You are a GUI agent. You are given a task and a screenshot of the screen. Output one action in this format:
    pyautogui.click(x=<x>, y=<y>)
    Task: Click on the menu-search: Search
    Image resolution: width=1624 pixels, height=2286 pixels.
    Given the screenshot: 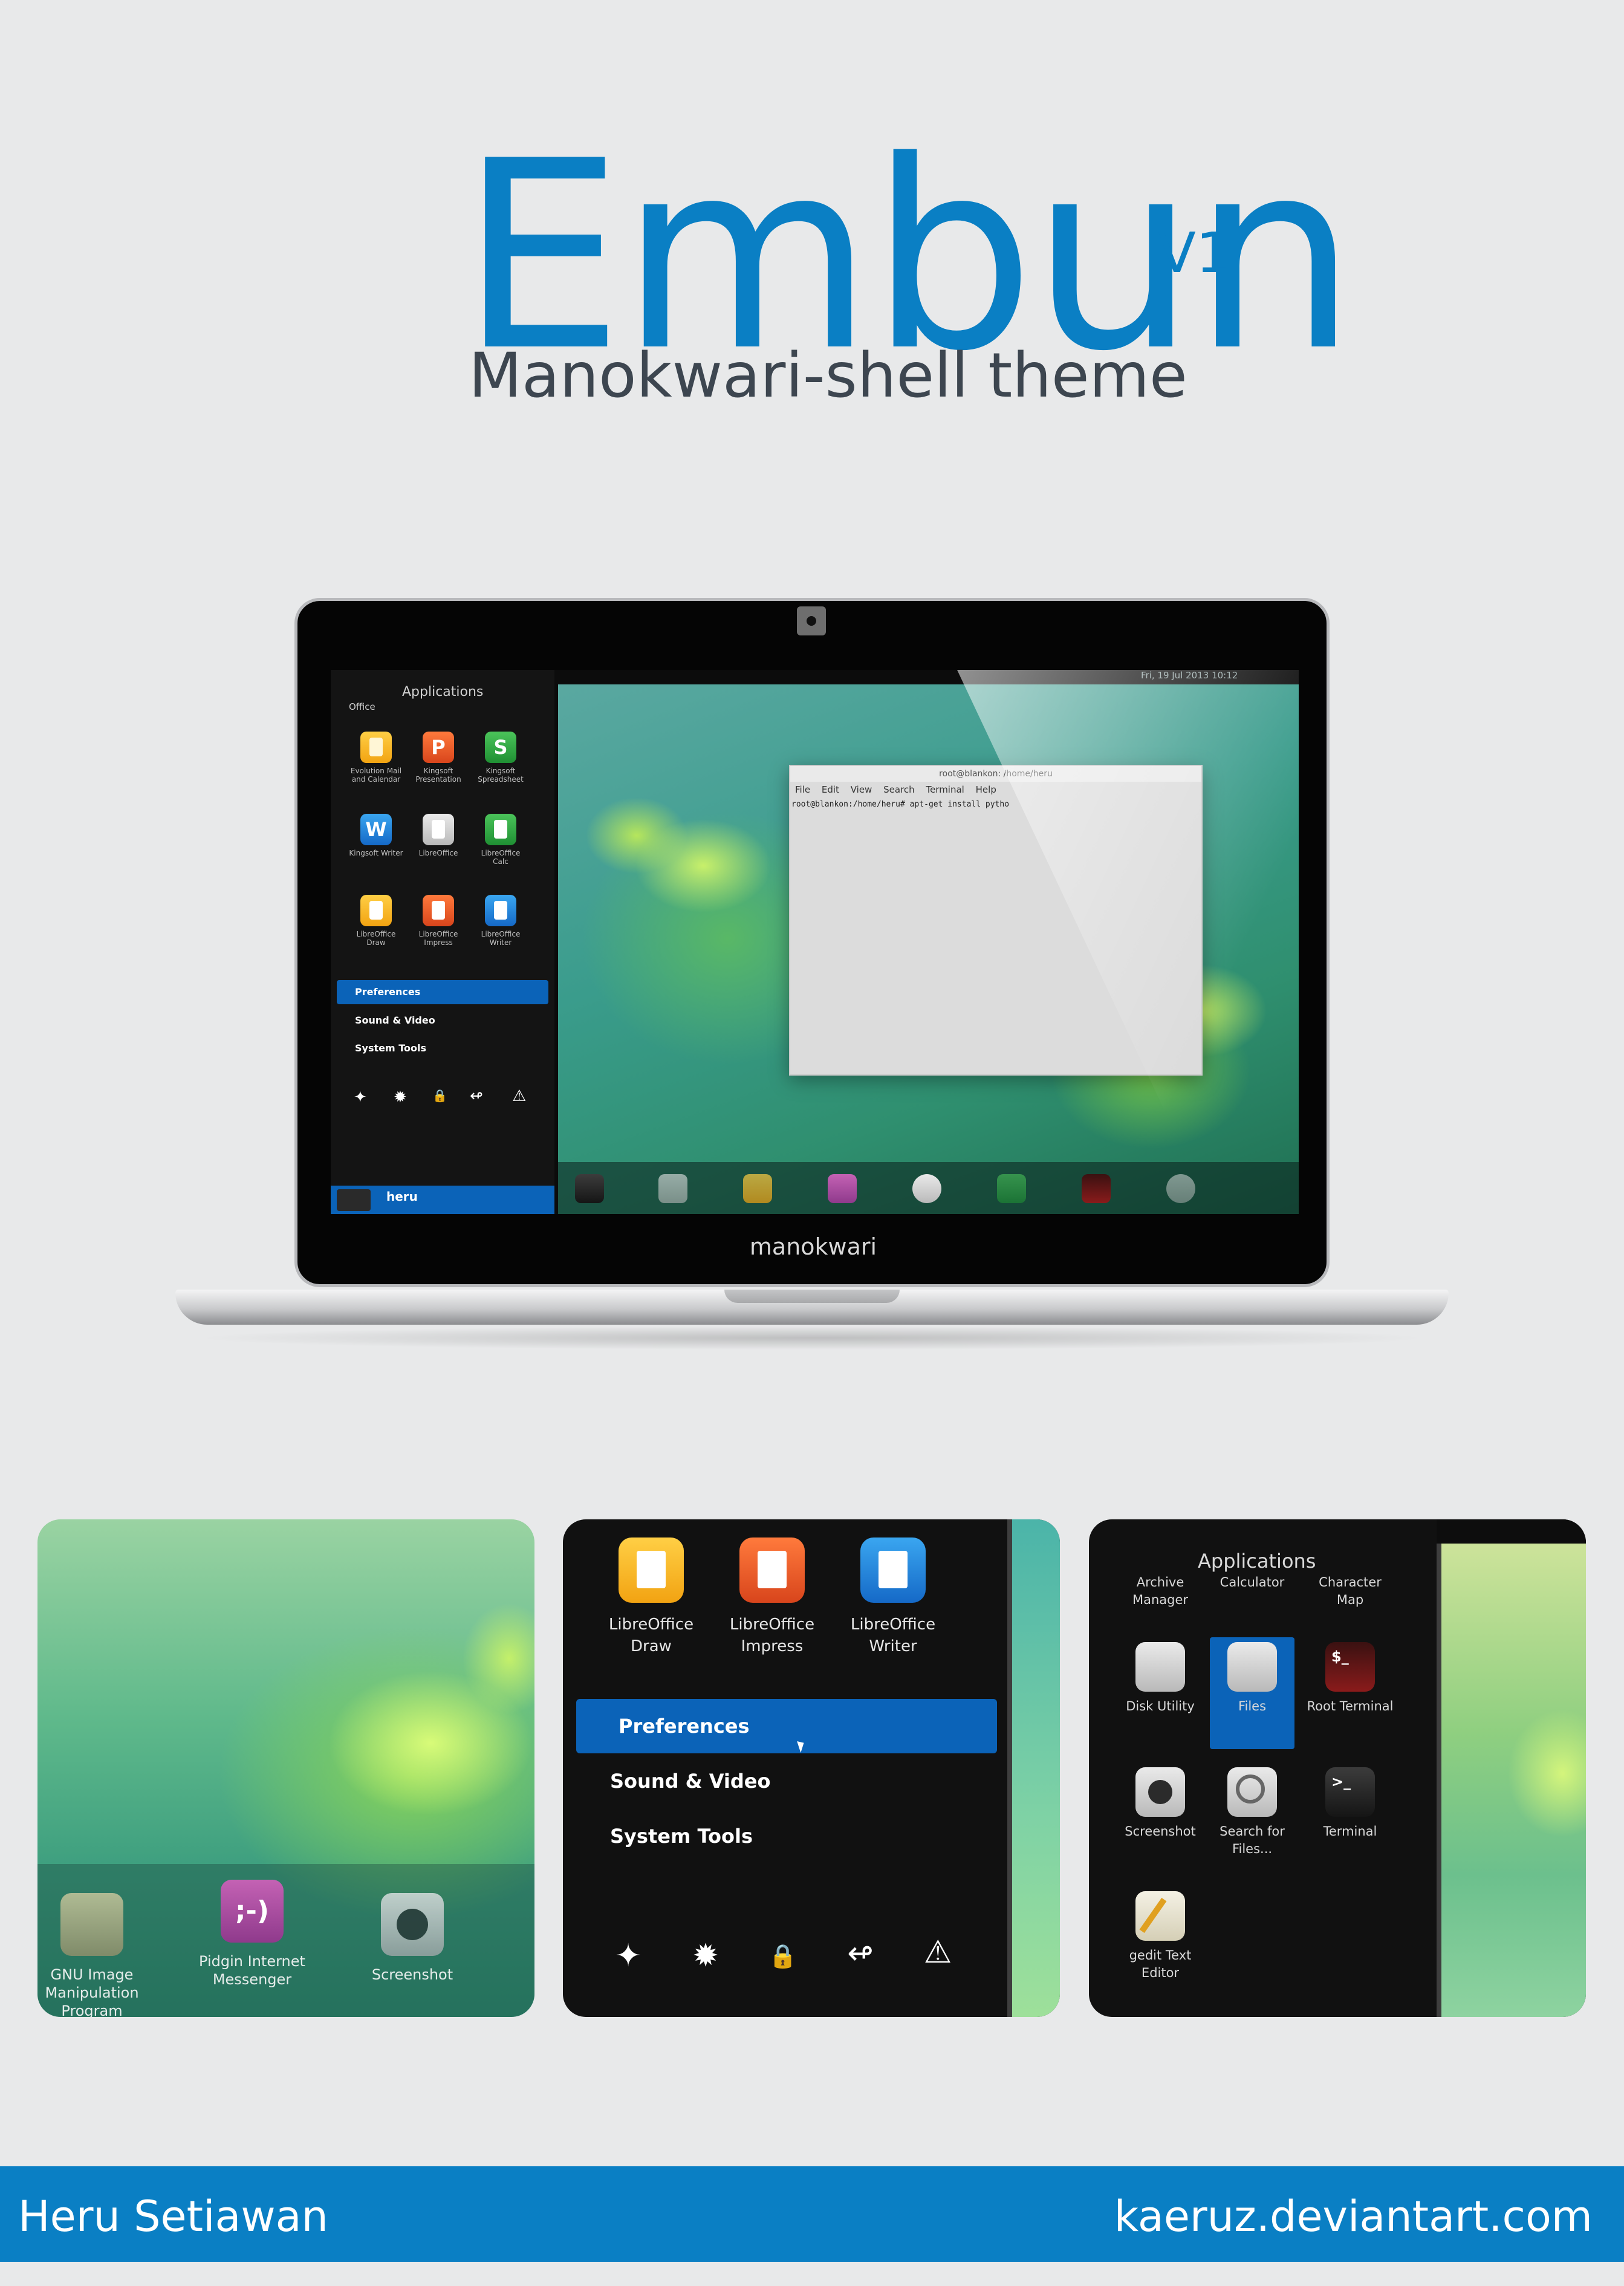 What is the action you would take?
    pyautogui.click(x=899, y=789)
    